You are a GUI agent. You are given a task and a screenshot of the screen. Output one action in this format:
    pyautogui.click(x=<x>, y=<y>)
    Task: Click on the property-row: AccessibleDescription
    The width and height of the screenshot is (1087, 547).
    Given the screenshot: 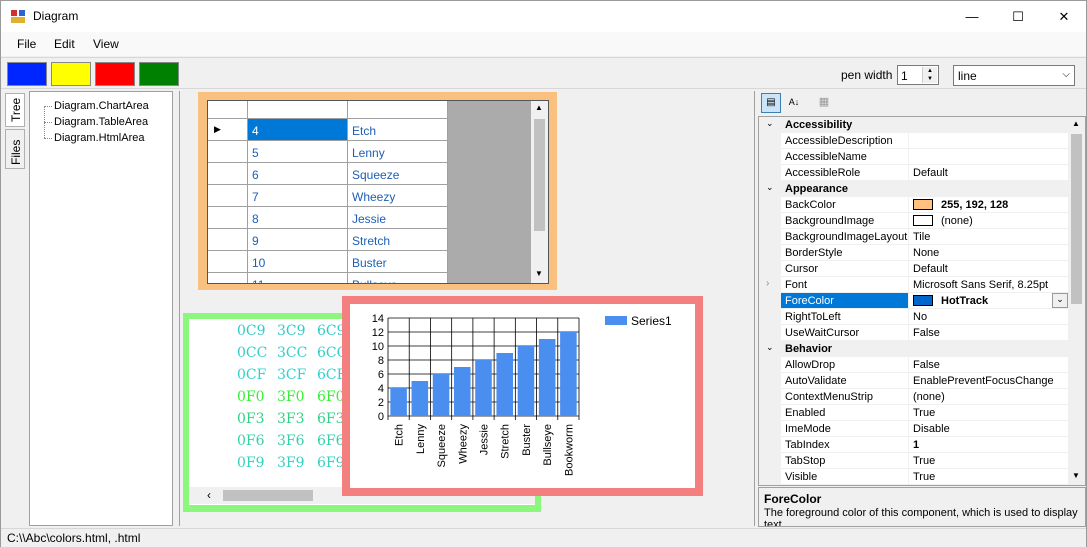 What is the action you would take?
    pyautogui.click(x=914, y=141)
    